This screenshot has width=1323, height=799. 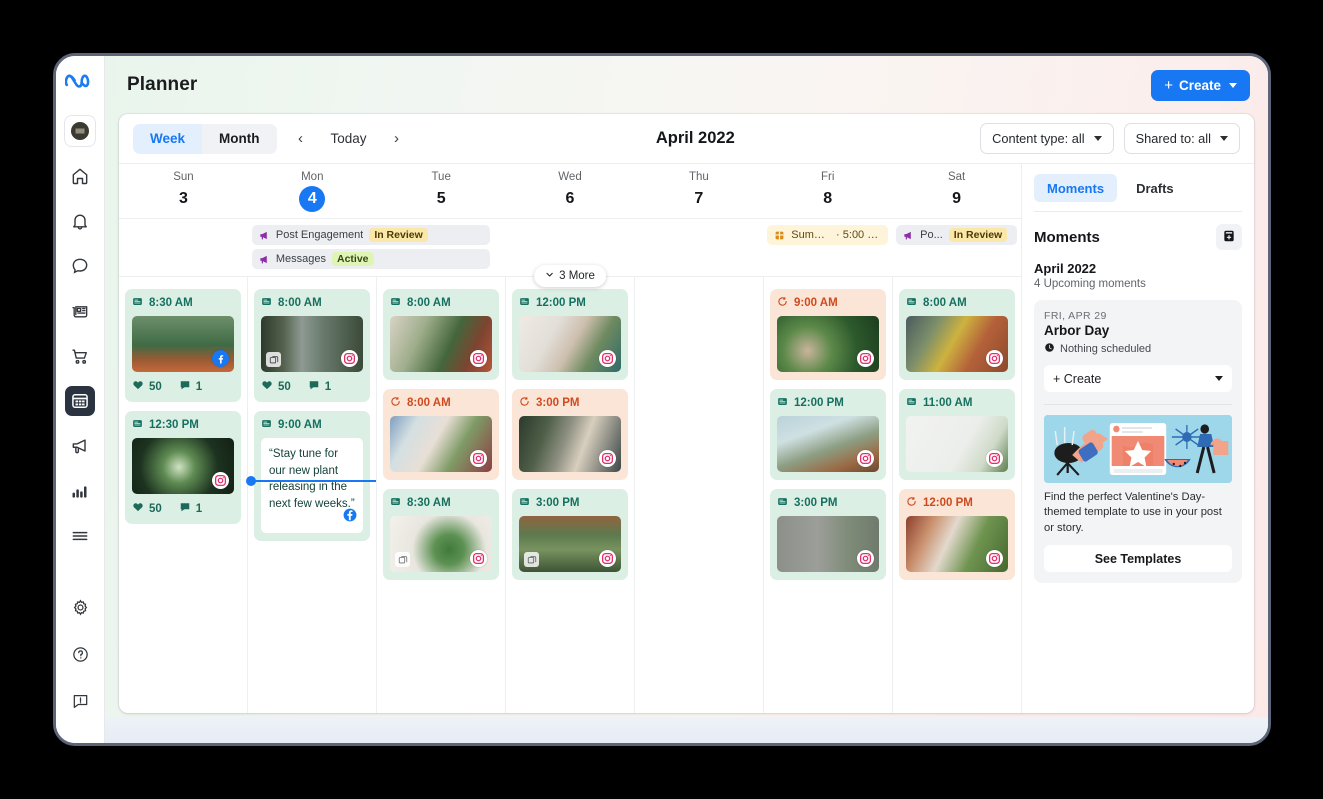 What do you see at coordinates (370, 235) in the screenshot?
I see `campaign-chip-post-engagement: Post Engagement In Review` at bounding box center [370, 235].